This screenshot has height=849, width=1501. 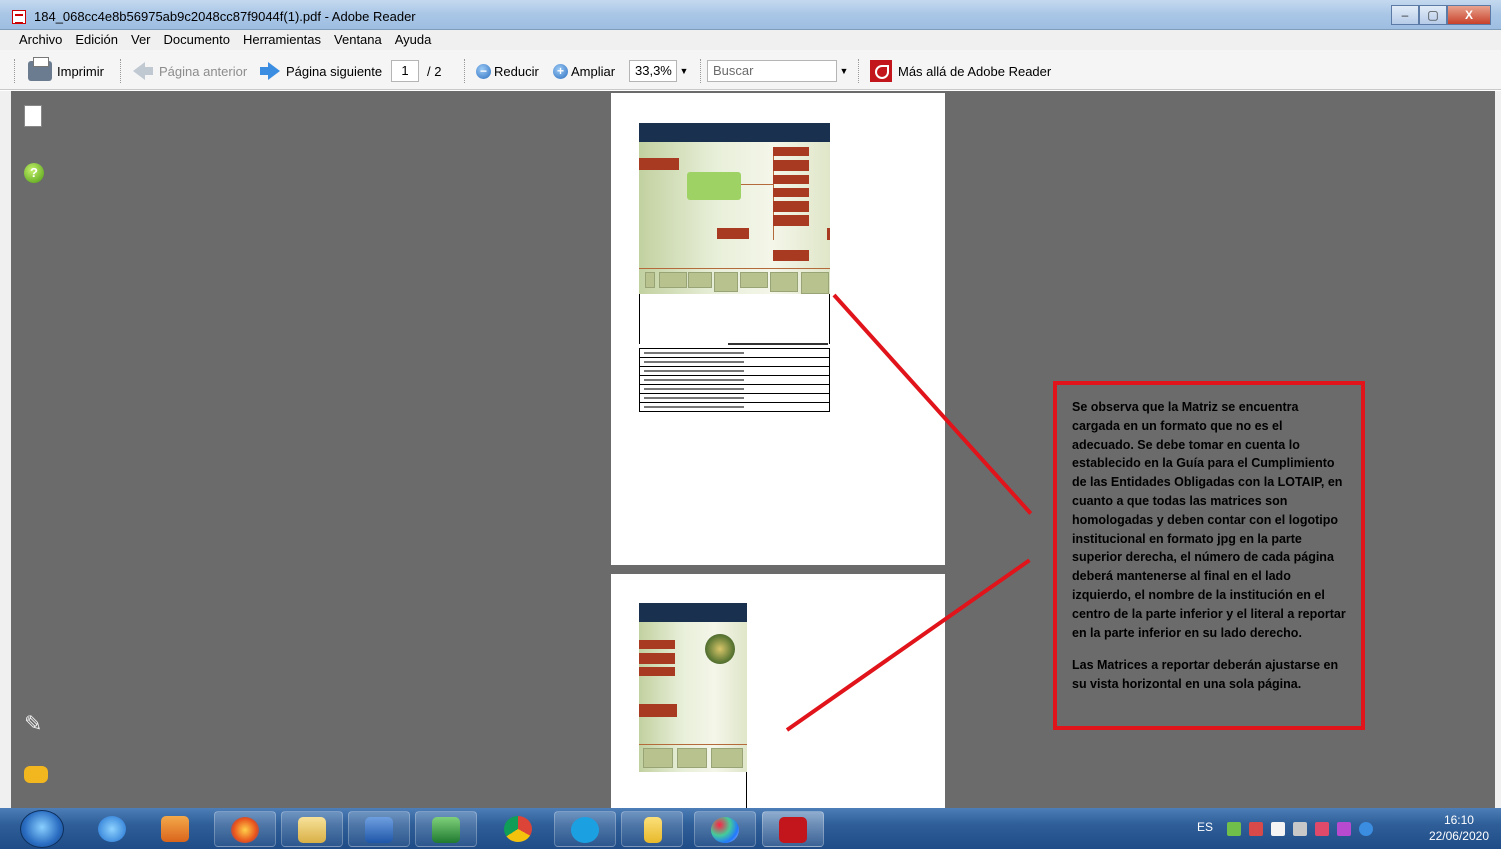 I want to click on outlook-icon, so click(x=175, y=829).